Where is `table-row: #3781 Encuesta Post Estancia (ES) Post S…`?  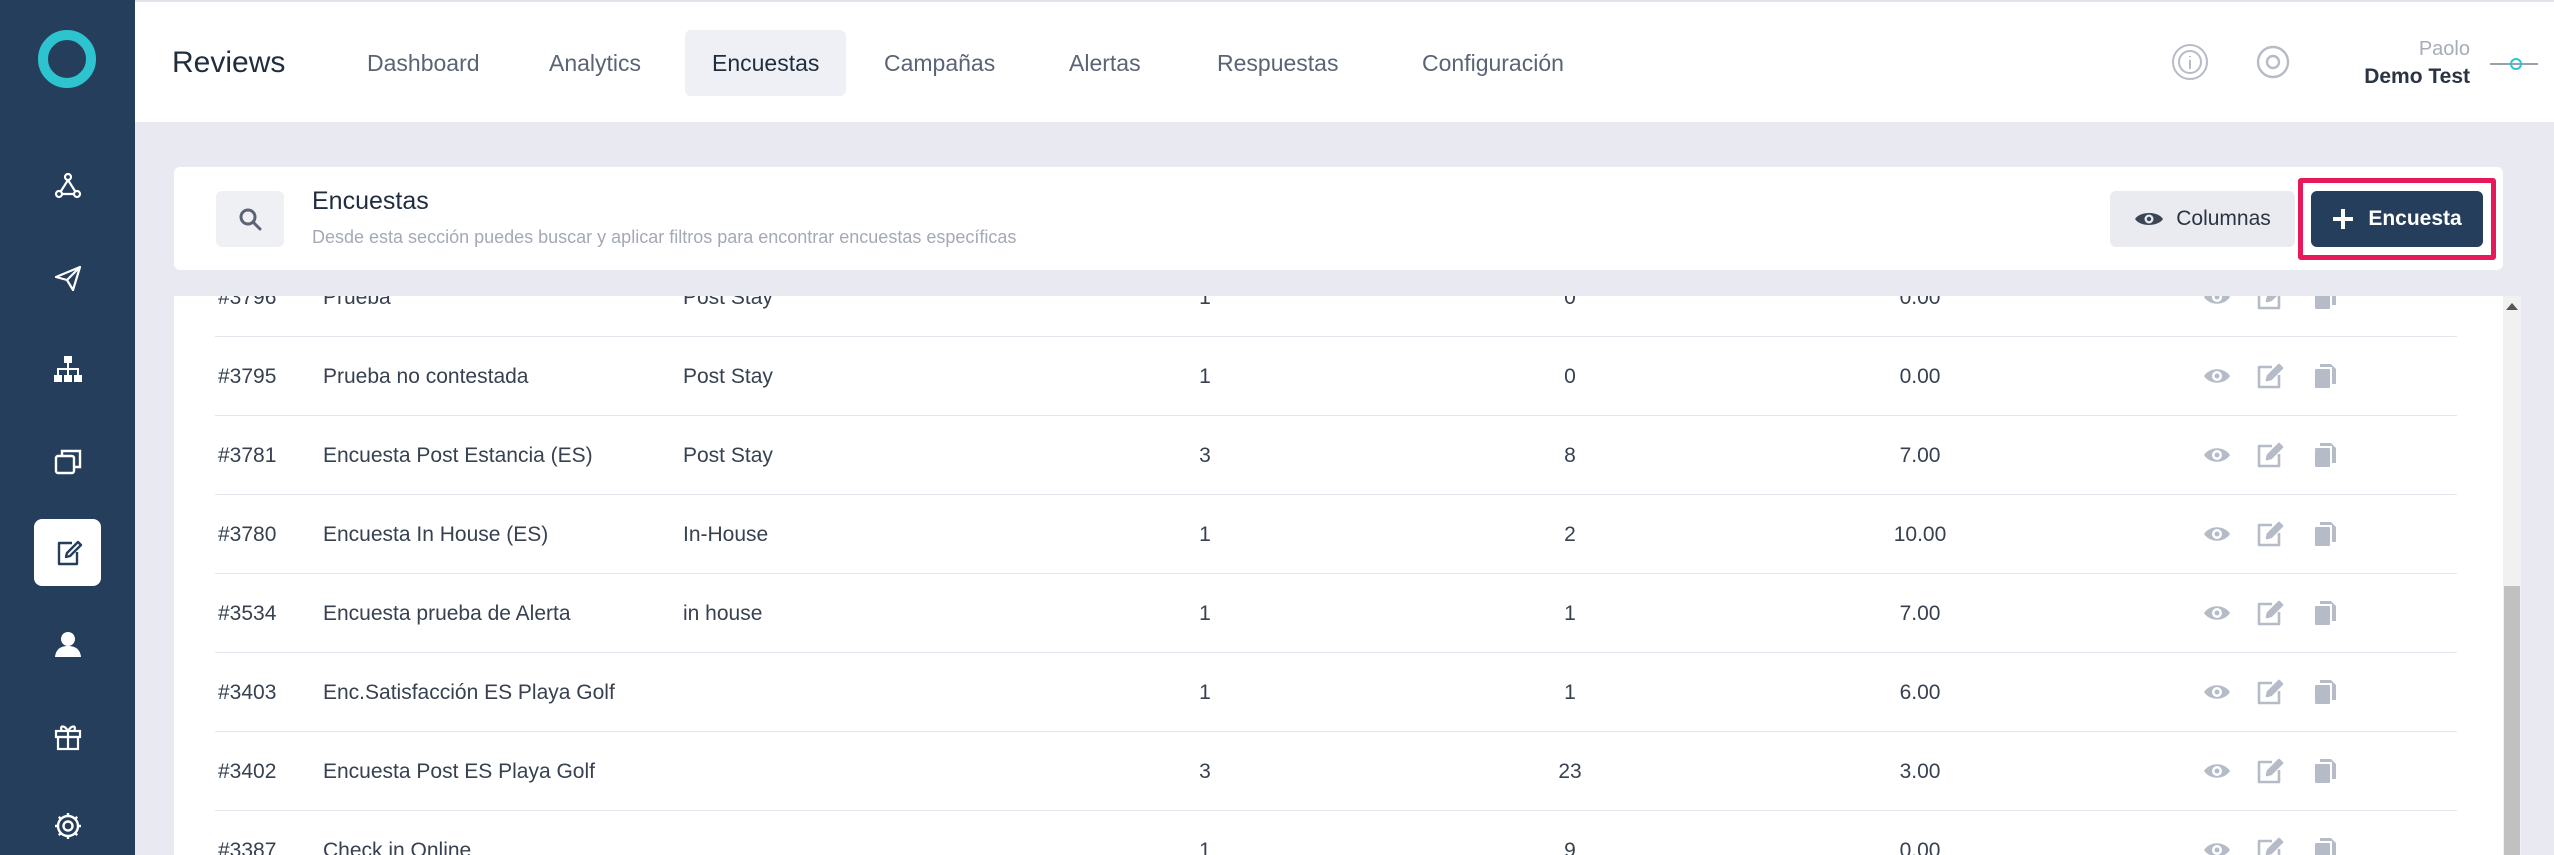
table-row: #3781 Encuesta Post Estancia (ES) Post S… is located at coordinates (1336, 455).